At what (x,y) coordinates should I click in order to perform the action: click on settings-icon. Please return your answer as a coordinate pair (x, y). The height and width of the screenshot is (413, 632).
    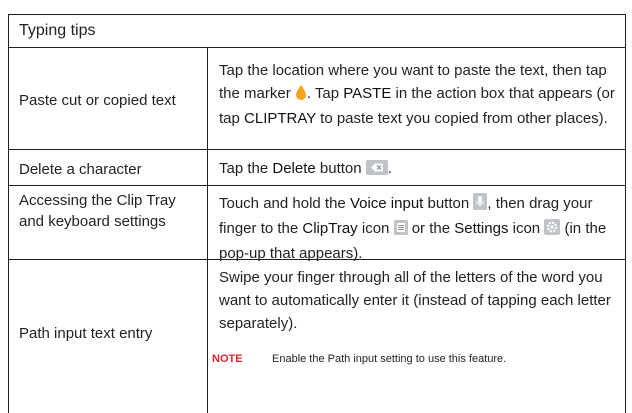
    Looking at the image, I should click on (552, 230).